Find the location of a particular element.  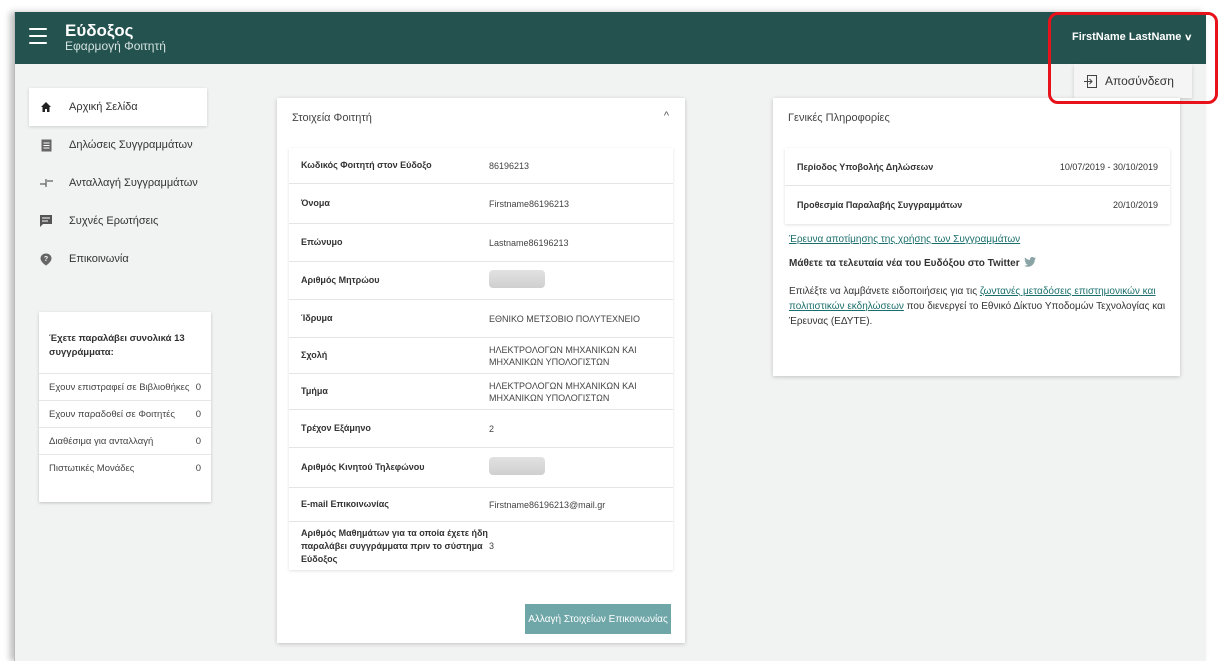

sidebar-item-faq: Συχνές Ερωτήσεις is located at coordinates (118, 221).